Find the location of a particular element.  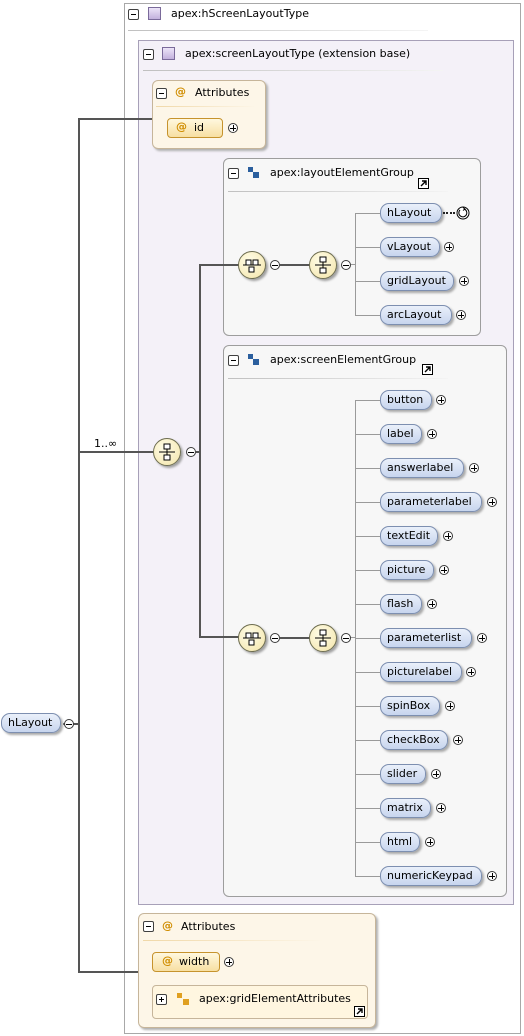

root-separator is located at coordinates (278, 30).